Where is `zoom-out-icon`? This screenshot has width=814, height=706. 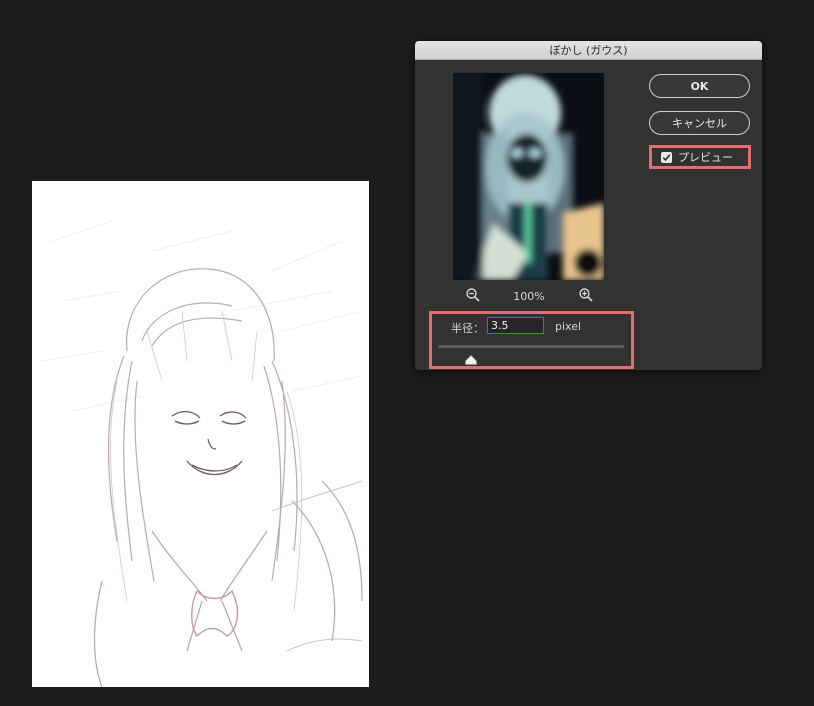
zoom-out-icon is located at coordinates (473, 295).